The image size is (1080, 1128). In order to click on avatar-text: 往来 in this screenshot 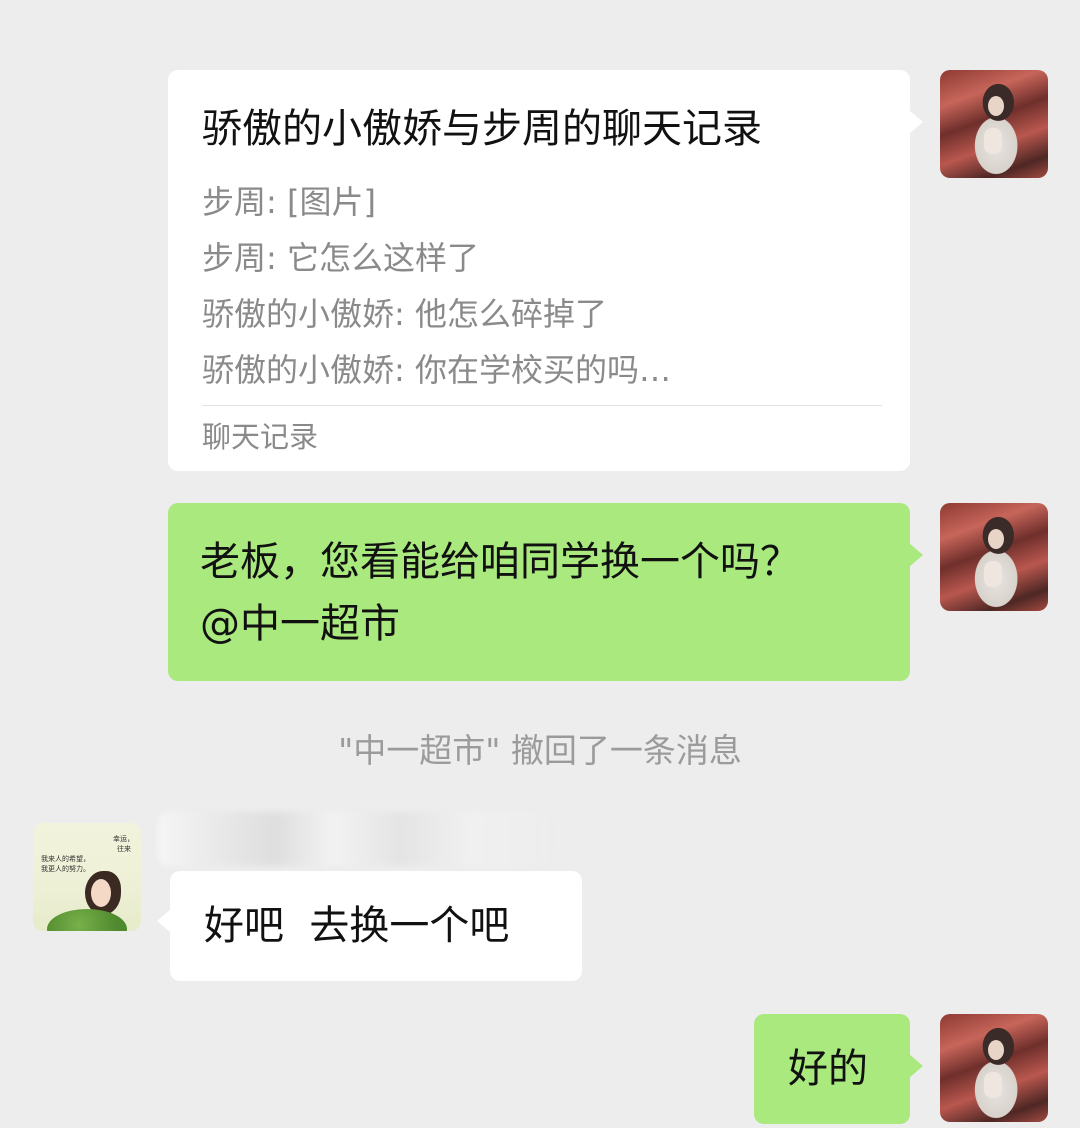, I will do `click(124, 849)`.